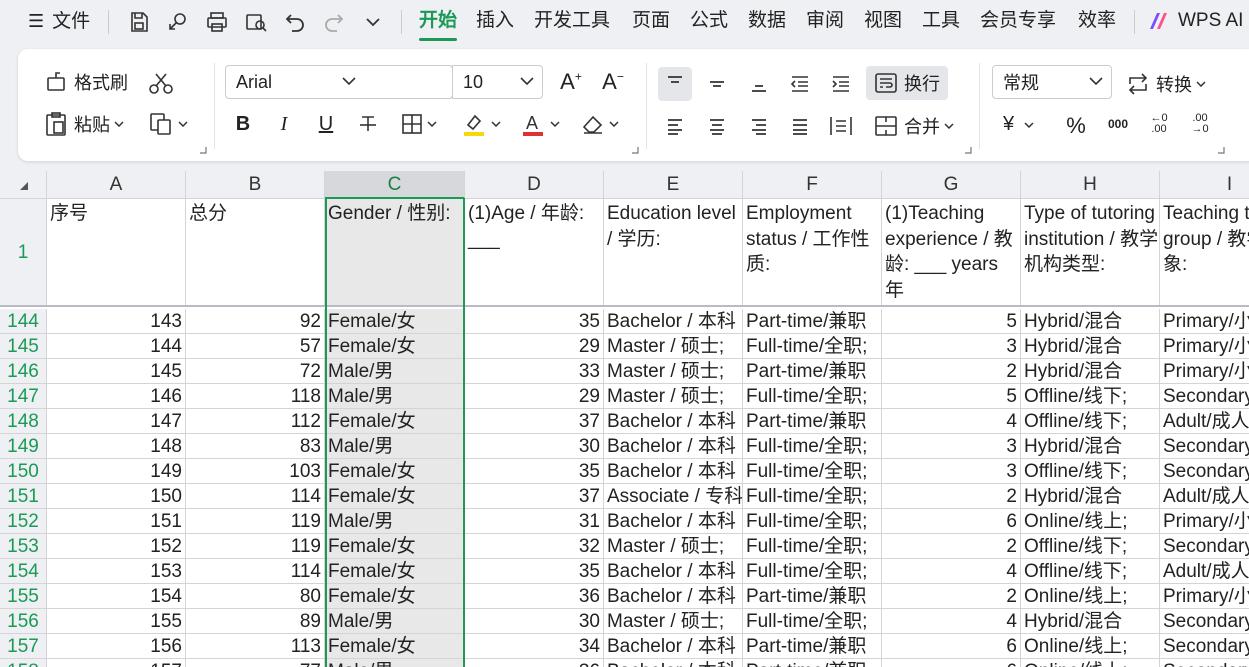 Image resolution: width=1249 pixels, height=667 pixels. Describe the element at coordinates (717, 126) in the screenshot. I see `align-center-button` at that location.